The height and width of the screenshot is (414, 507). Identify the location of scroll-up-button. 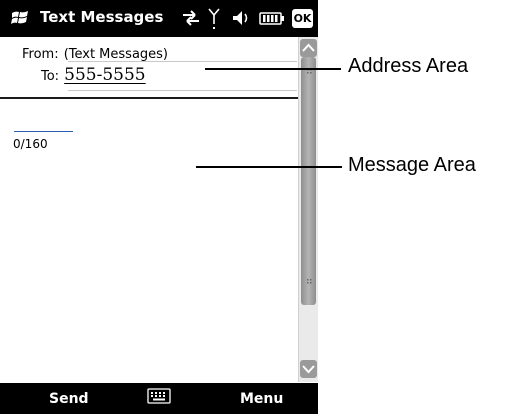
(308, 48).